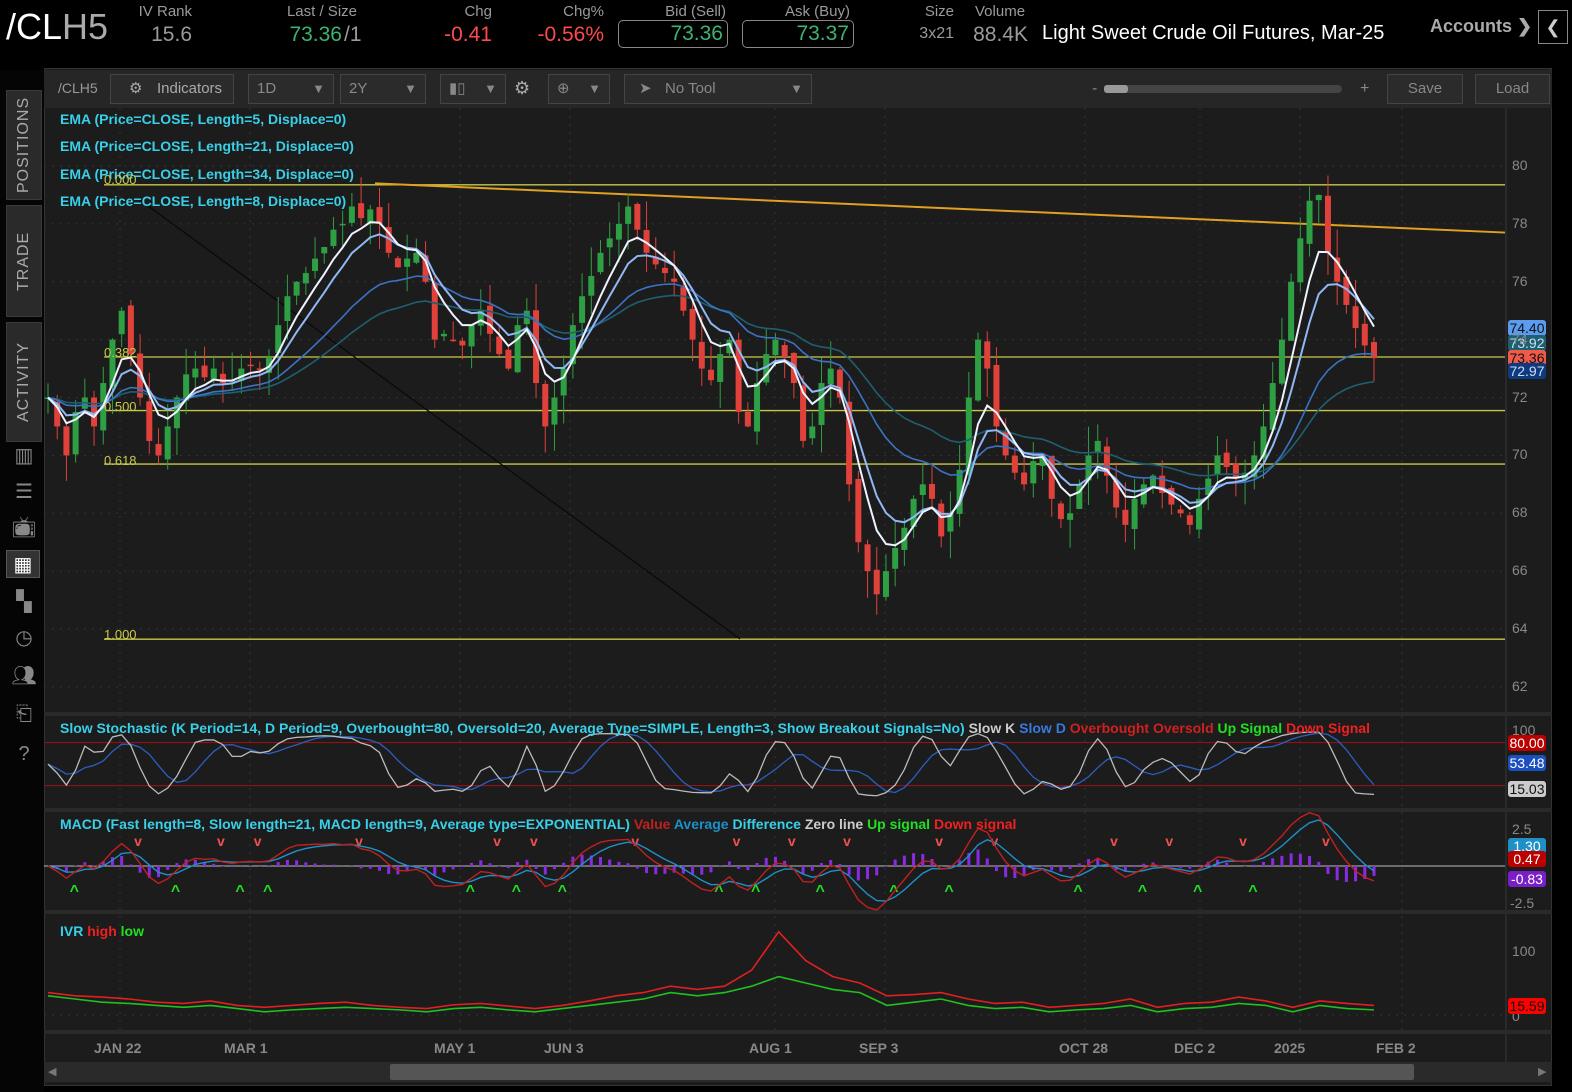  Describe the element at coordinates (936, 33) in the screenshot. I see `size-value: 3x21` at that location.